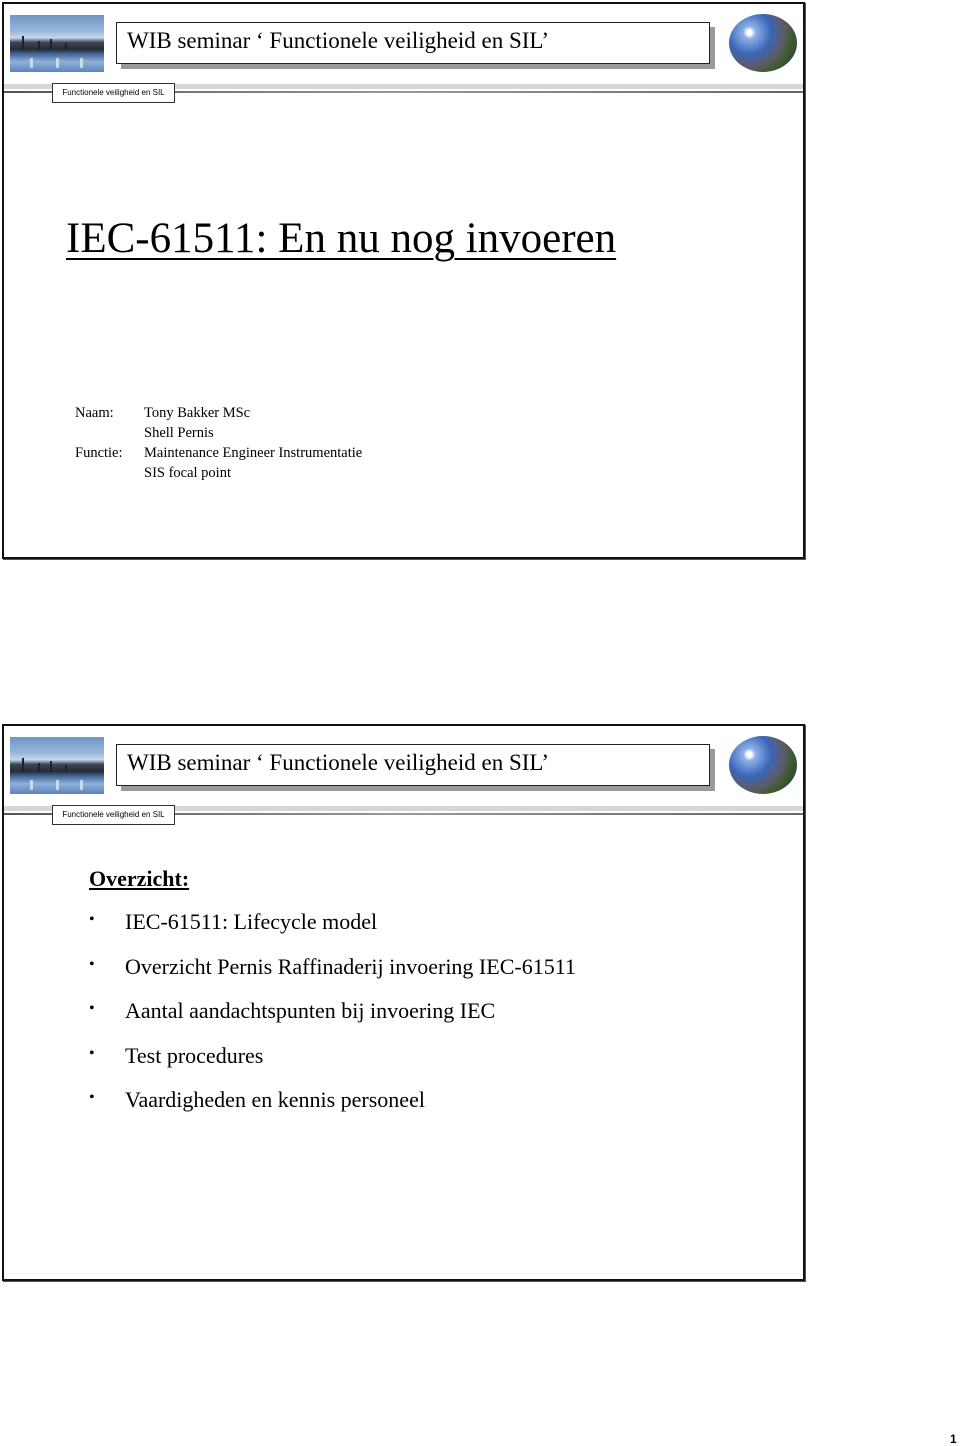  What do you see at coordinates (341, 238) in the screenshot?
I see `slide-title: IEC-61511: En nu nog invoeren` at bounding box center [341, 238].